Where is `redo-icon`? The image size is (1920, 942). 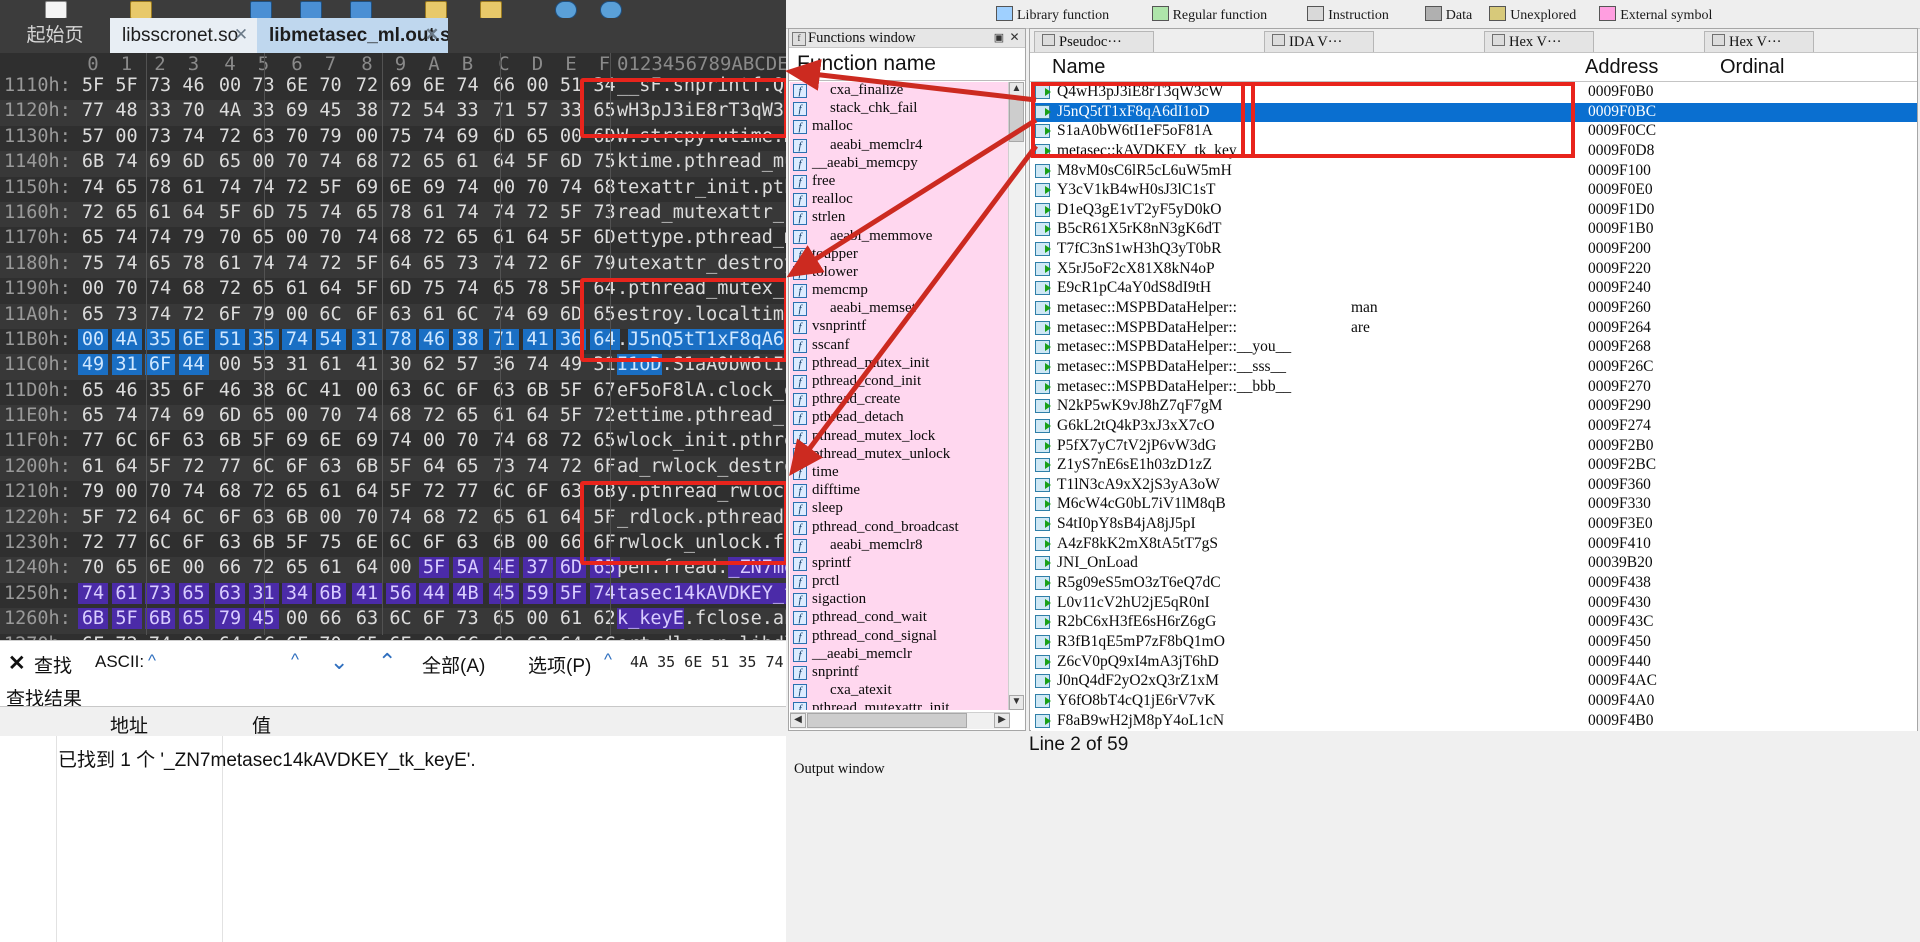 redo-icon is located at coordinates (611, 10).